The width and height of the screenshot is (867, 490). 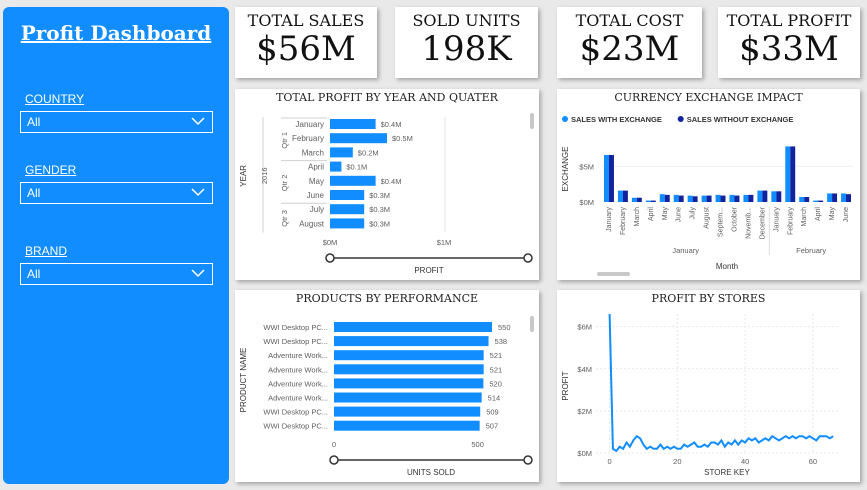 What do you see at coordinates (55, 99) in the screenshot?
I see `country-slicer-label: COUNTRY` at bounding box center [55, 99].